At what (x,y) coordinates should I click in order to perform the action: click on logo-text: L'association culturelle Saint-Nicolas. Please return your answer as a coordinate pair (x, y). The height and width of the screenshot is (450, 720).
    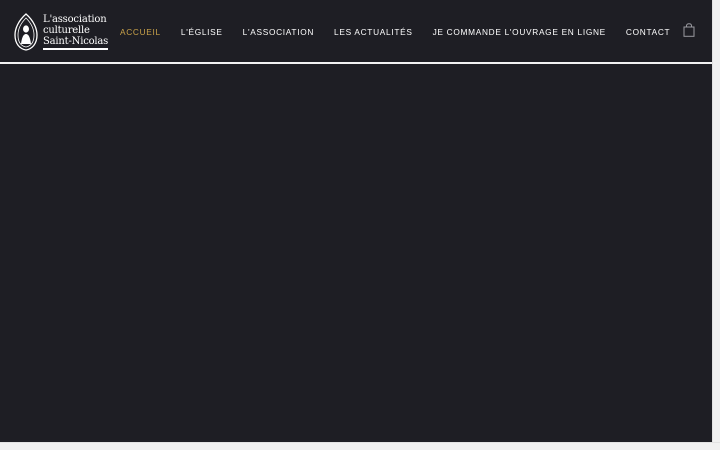
    Looking at the image, I should click on (75, 32).